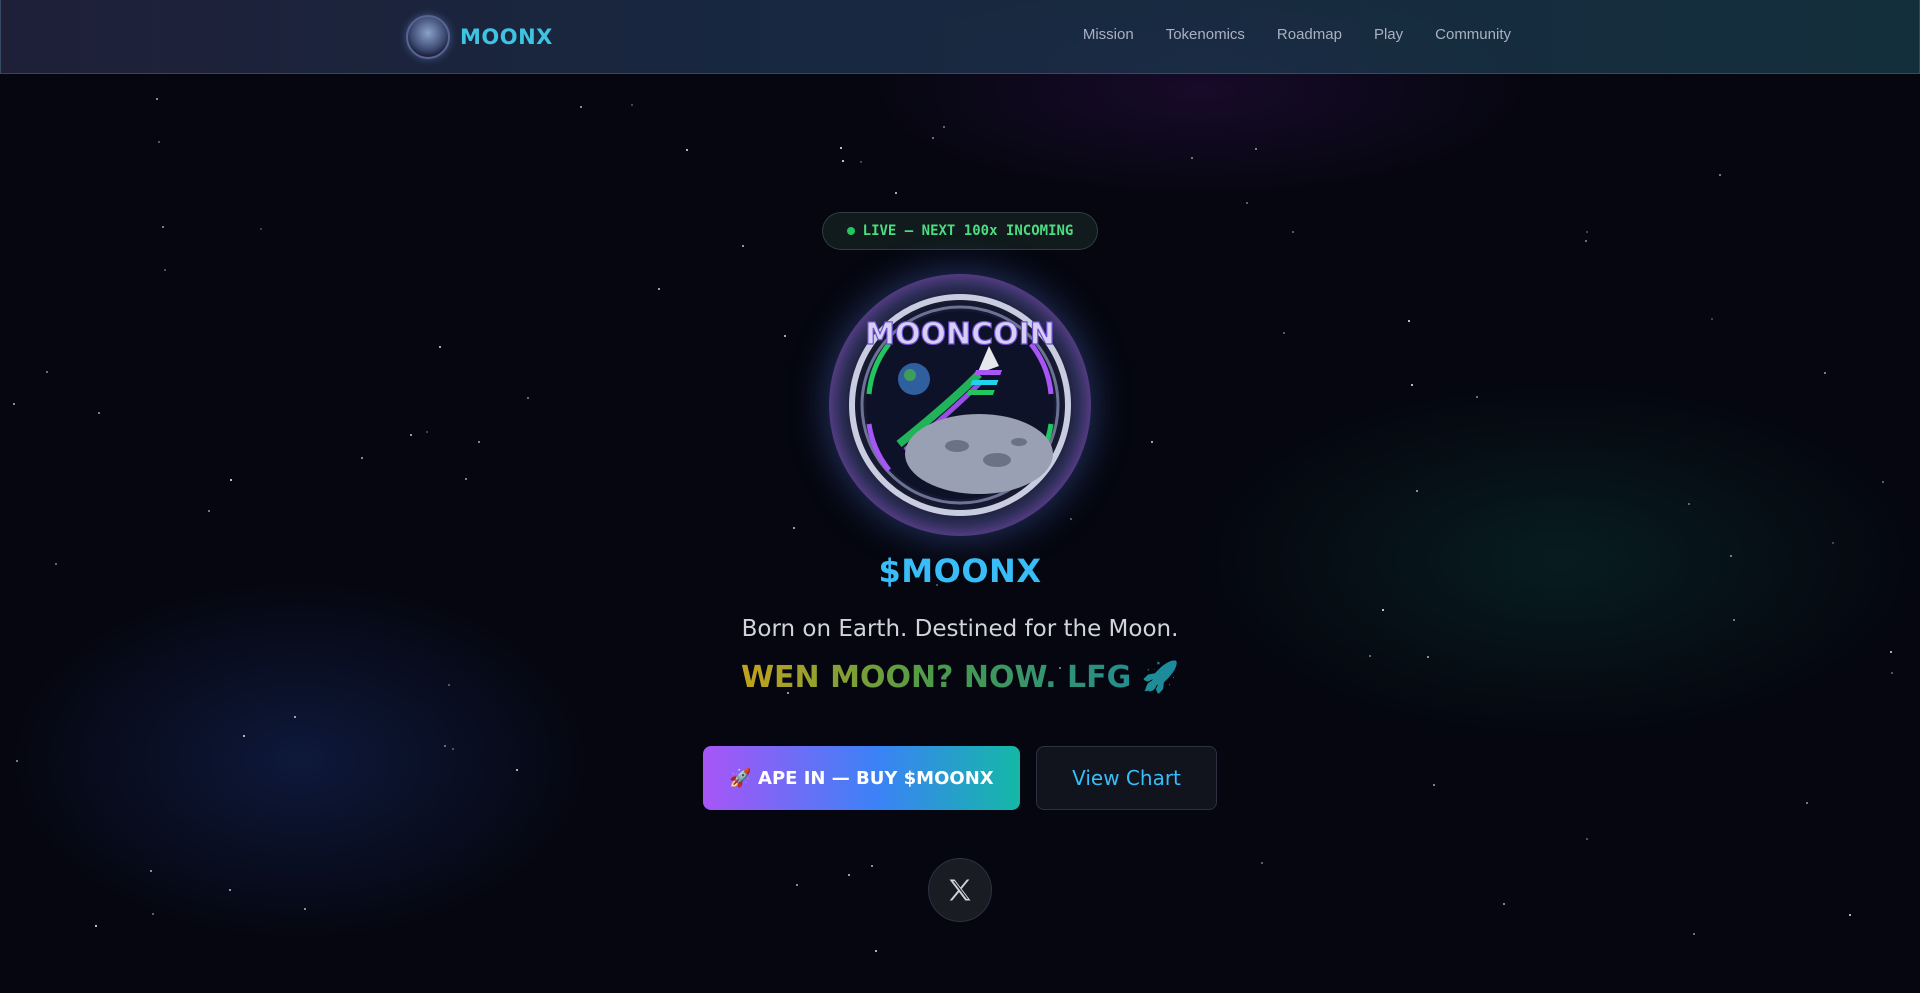 Image resolution: width=1920 pixels, height=993 pixels. Describe the element at coordinates (960, 629) in the screenshot. I see `hero-tagline: Born on Earth. Destined for the Moon.` at that location.